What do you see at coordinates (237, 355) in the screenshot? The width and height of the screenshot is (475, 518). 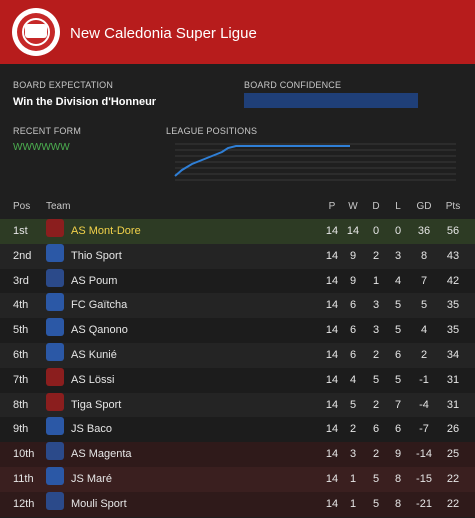 I see `table-row: 6th AS Kunié 14 6 2 6 2 34` at bounding box center [237, 355].